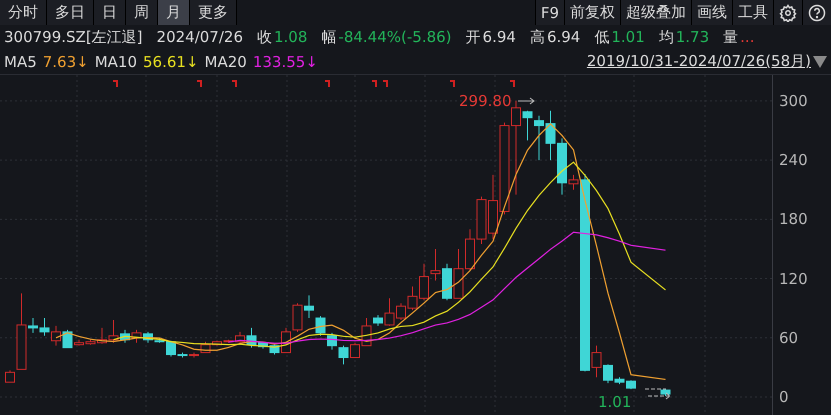 This screenshot has height=415, width=831. I want to click on quote-value: 1.73, so click(693, 37).